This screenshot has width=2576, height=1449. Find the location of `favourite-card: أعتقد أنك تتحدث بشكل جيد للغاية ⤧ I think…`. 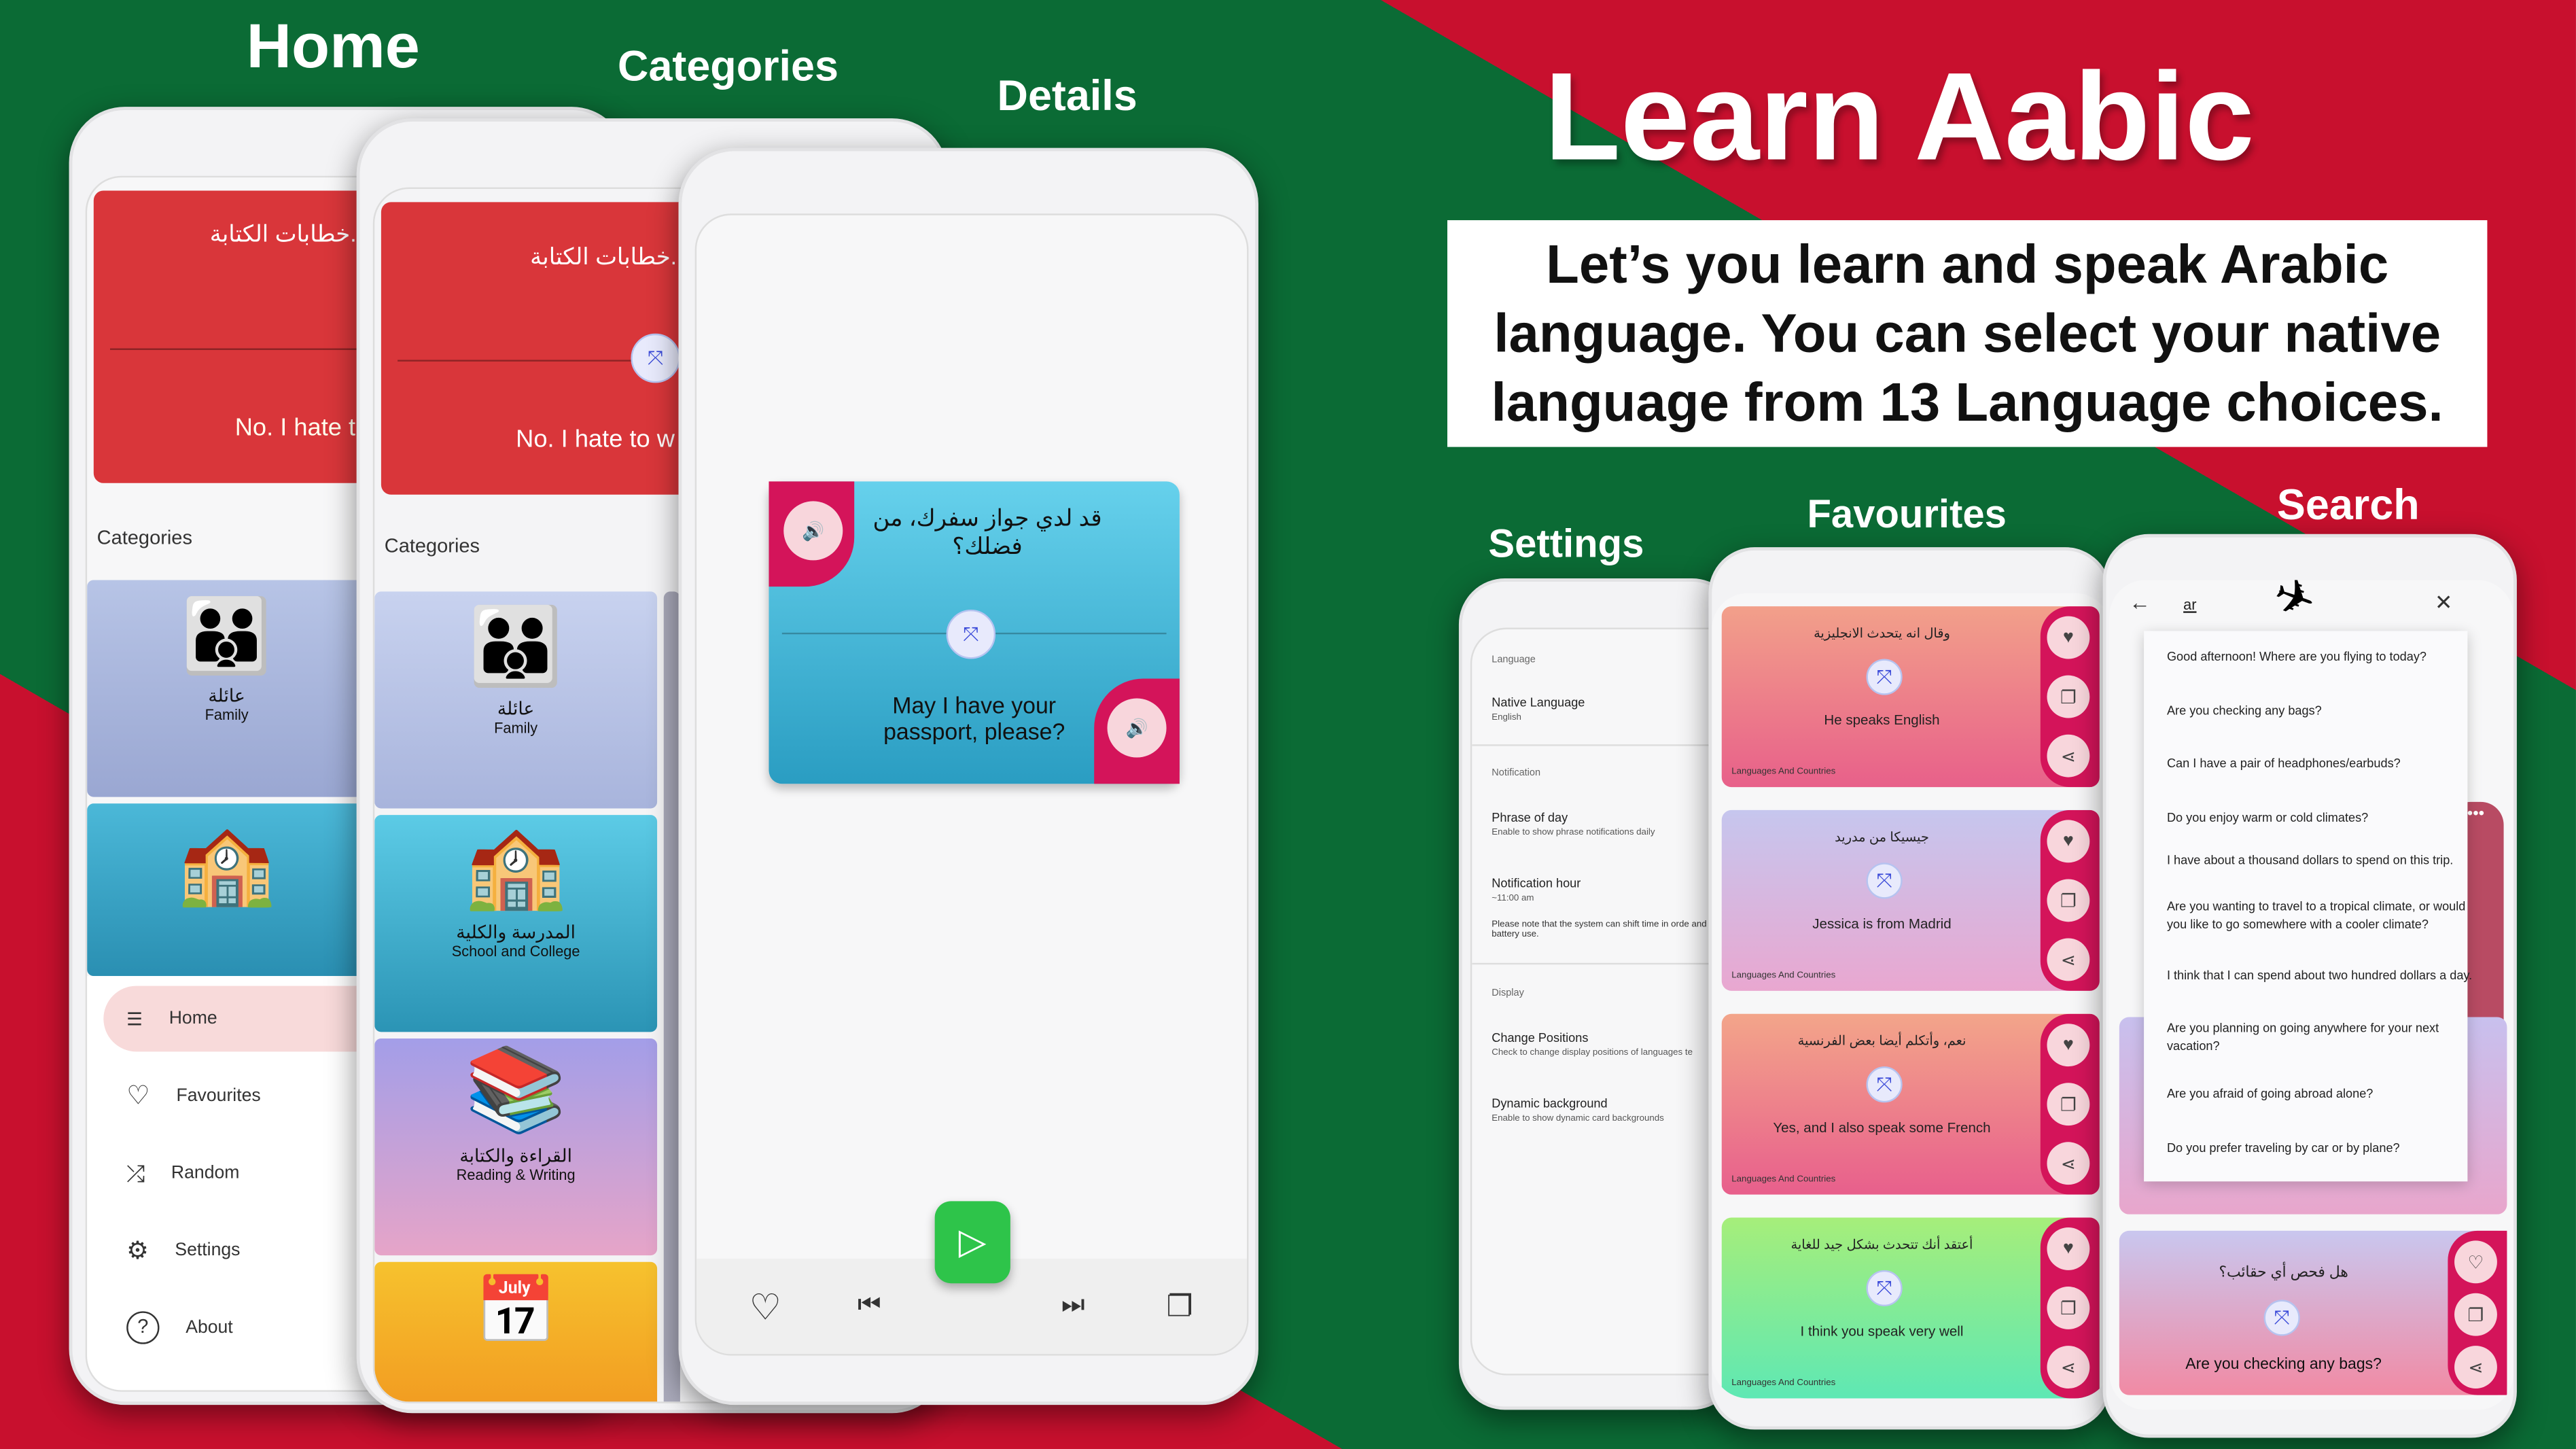

favourite-card: أعتقد أنك تتحدث بشكل جيد للغاية ⤧ I think… is located at coordinates (1910, 1308).